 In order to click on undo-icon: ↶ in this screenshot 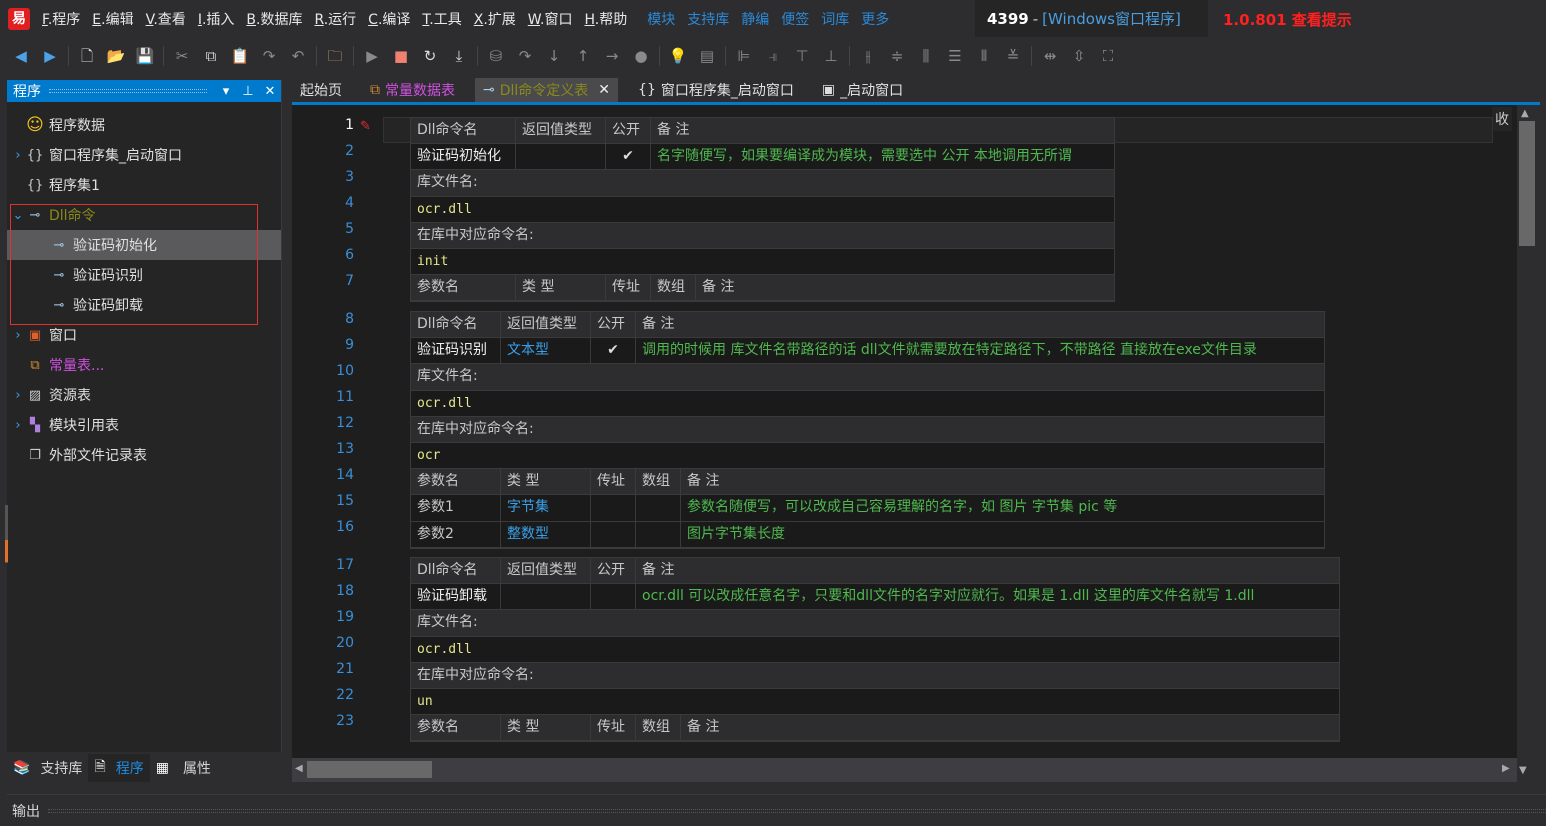, I will do `click(298, 56)`.